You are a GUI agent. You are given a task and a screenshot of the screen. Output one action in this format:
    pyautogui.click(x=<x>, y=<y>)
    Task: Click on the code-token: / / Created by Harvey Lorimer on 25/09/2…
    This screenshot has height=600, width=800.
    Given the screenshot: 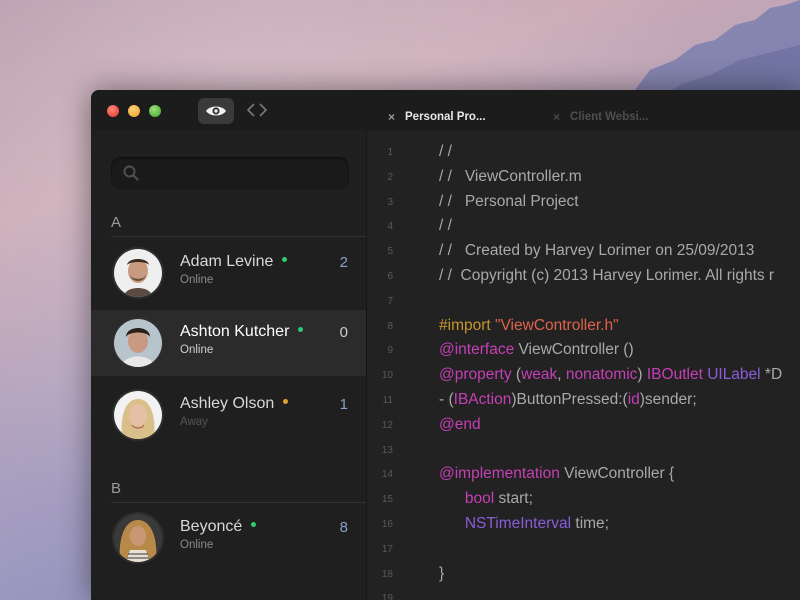 What is the action you would take?
    pyautogui.click(x=597, y=251)
    